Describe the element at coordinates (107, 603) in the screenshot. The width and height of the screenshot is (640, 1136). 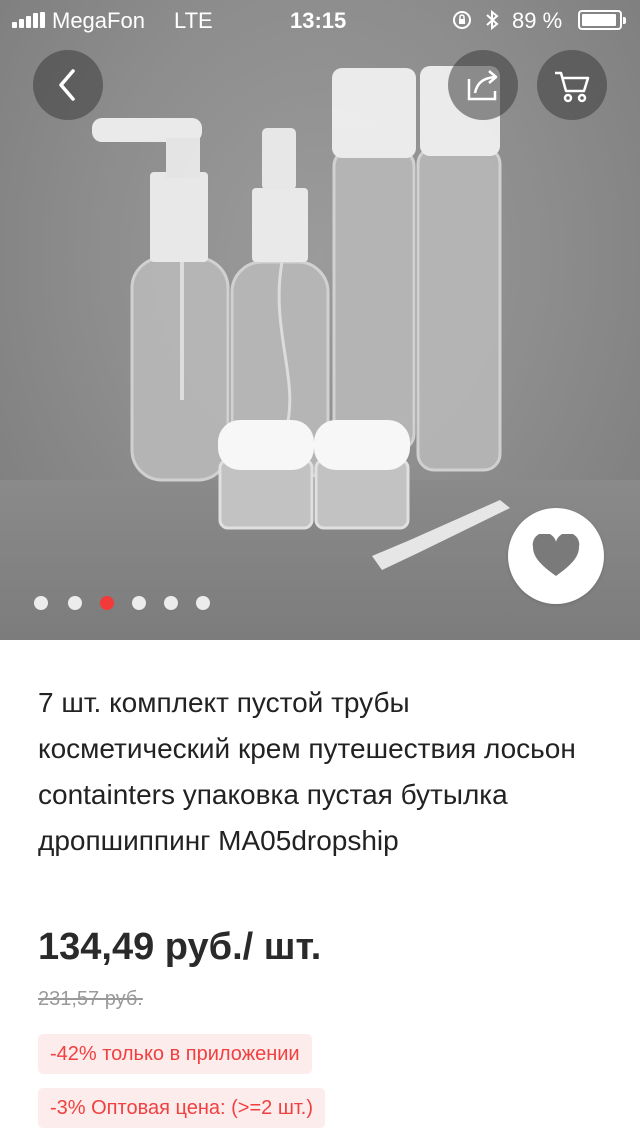
I see `carousel-dot-active` at that location.